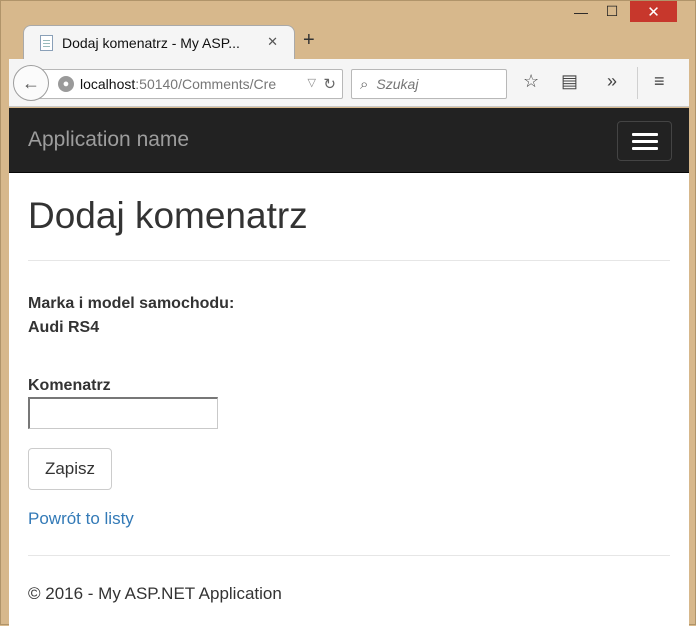 The height and width of the screenshot is (626, 696). I want to click on car-label: Marka i model samochodu:, so click(131, 303).